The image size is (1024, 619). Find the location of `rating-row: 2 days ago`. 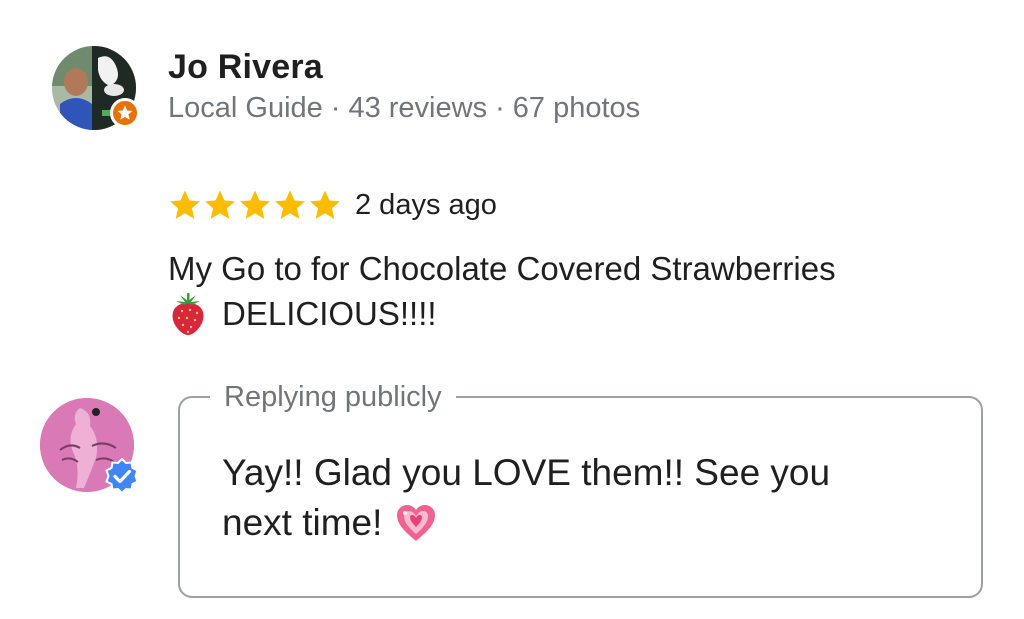

rating-row: 2 days ago is located at coordinates (332, 205).